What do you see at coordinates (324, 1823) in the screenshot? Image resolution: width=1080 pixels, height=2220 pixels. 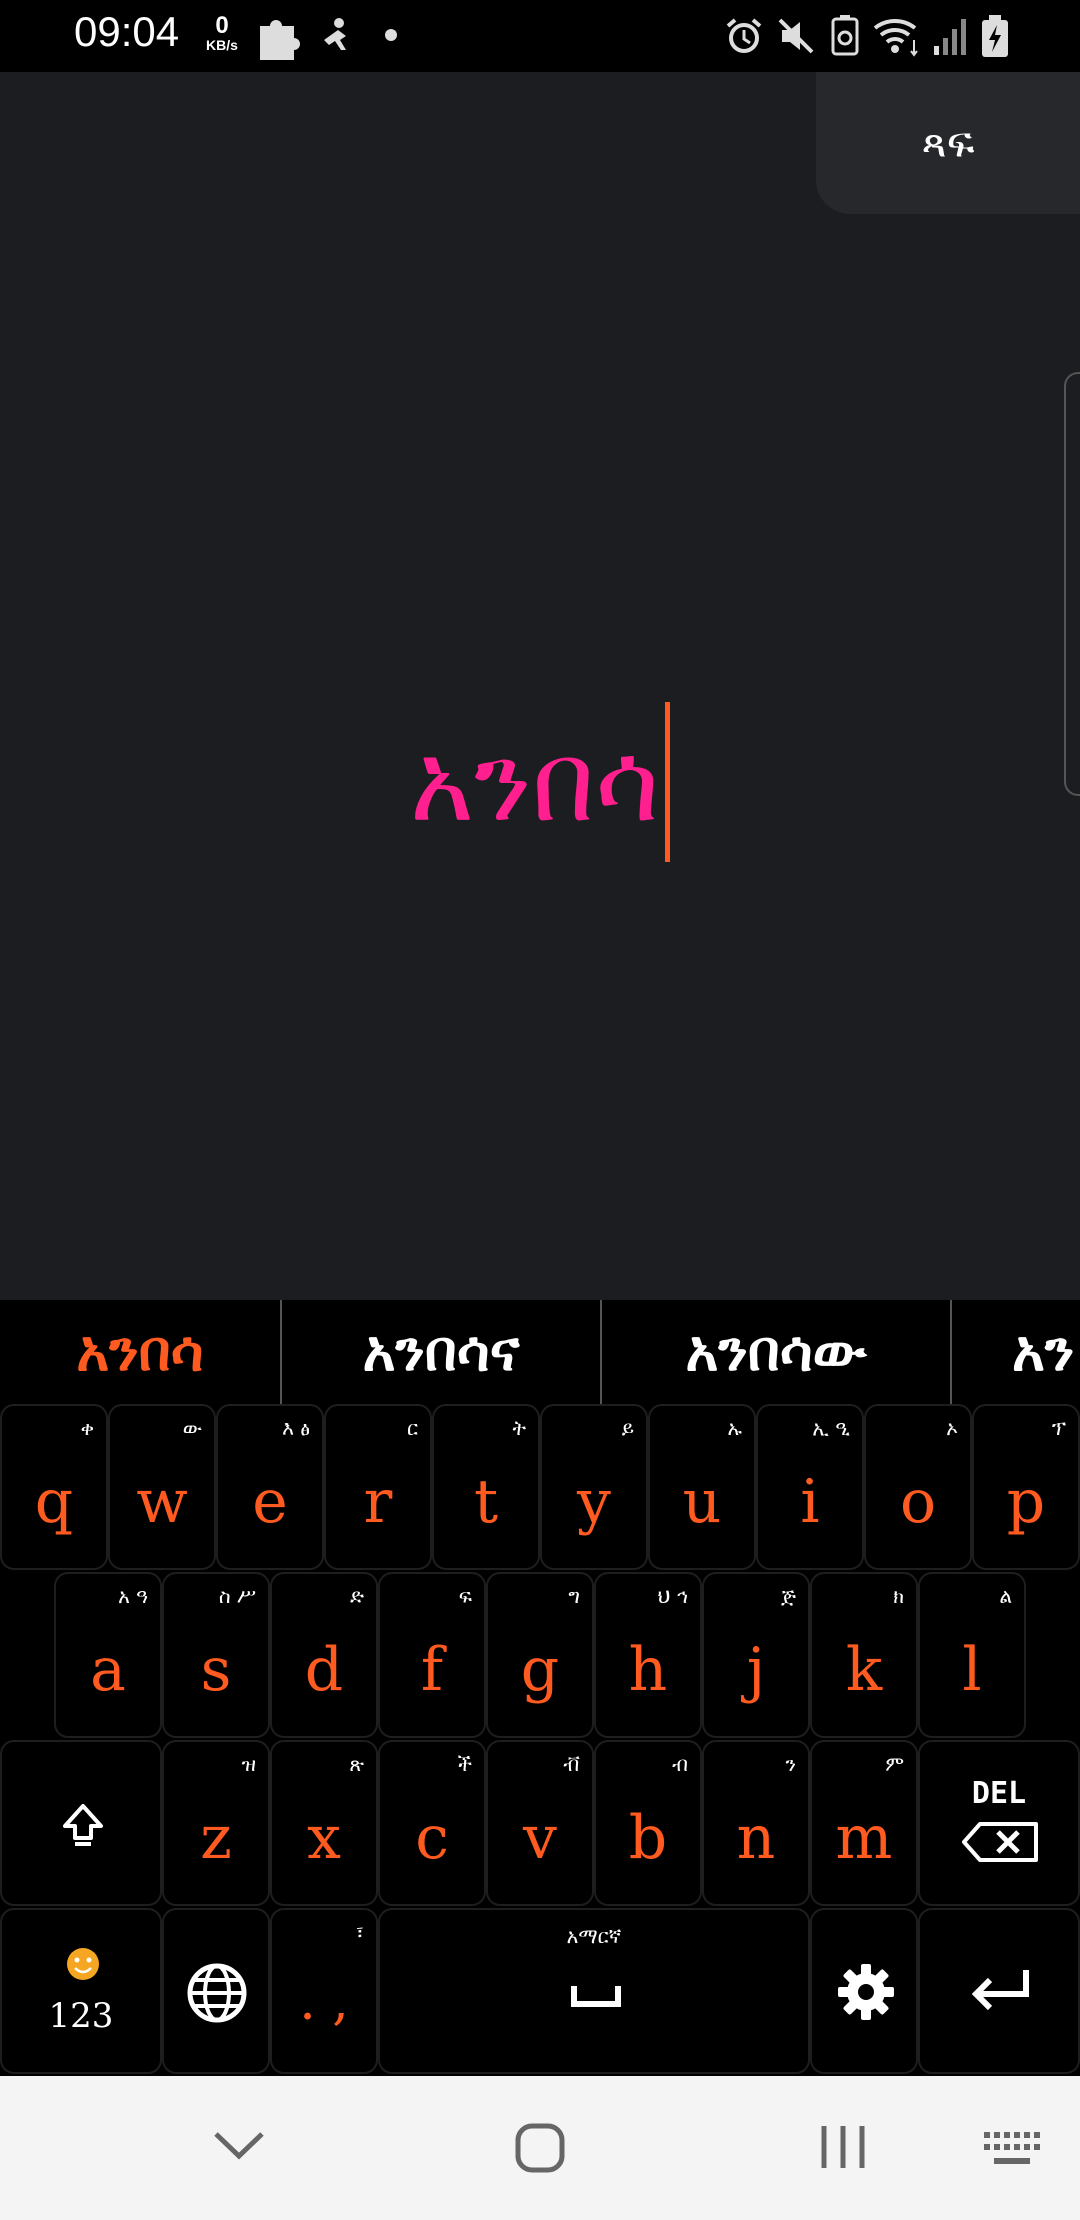 I see `key-x: ጽ x` at bounding box center [324, 1823].